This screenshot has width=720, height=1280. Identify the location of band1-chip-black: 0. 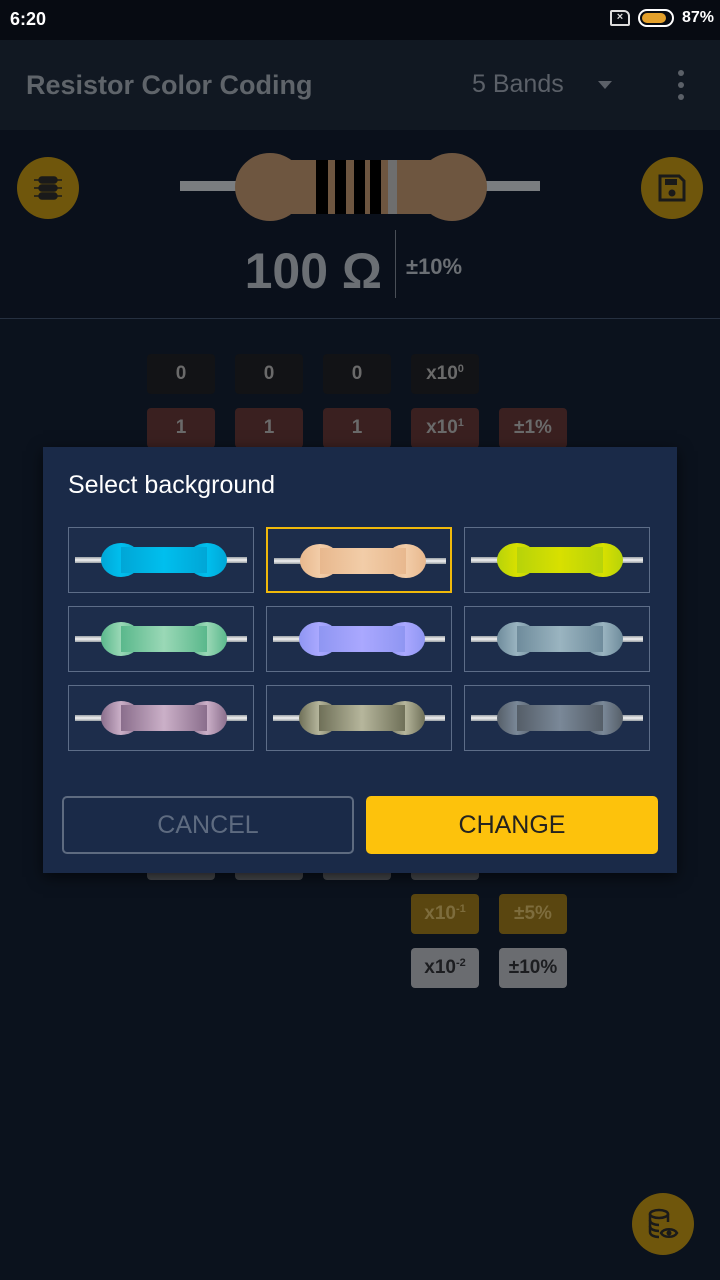
(181, 374).